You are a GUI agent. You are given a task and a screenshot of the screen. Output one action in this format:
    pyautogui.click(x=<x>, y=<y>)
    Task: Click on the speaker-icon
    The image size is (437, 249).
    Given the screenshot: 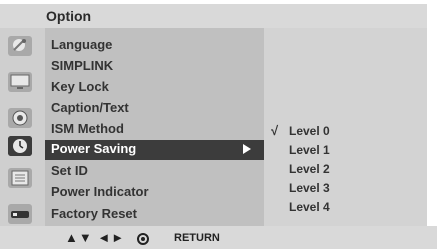 What is the action you would take?
    pyautogui.click(x=20, y=118)
    